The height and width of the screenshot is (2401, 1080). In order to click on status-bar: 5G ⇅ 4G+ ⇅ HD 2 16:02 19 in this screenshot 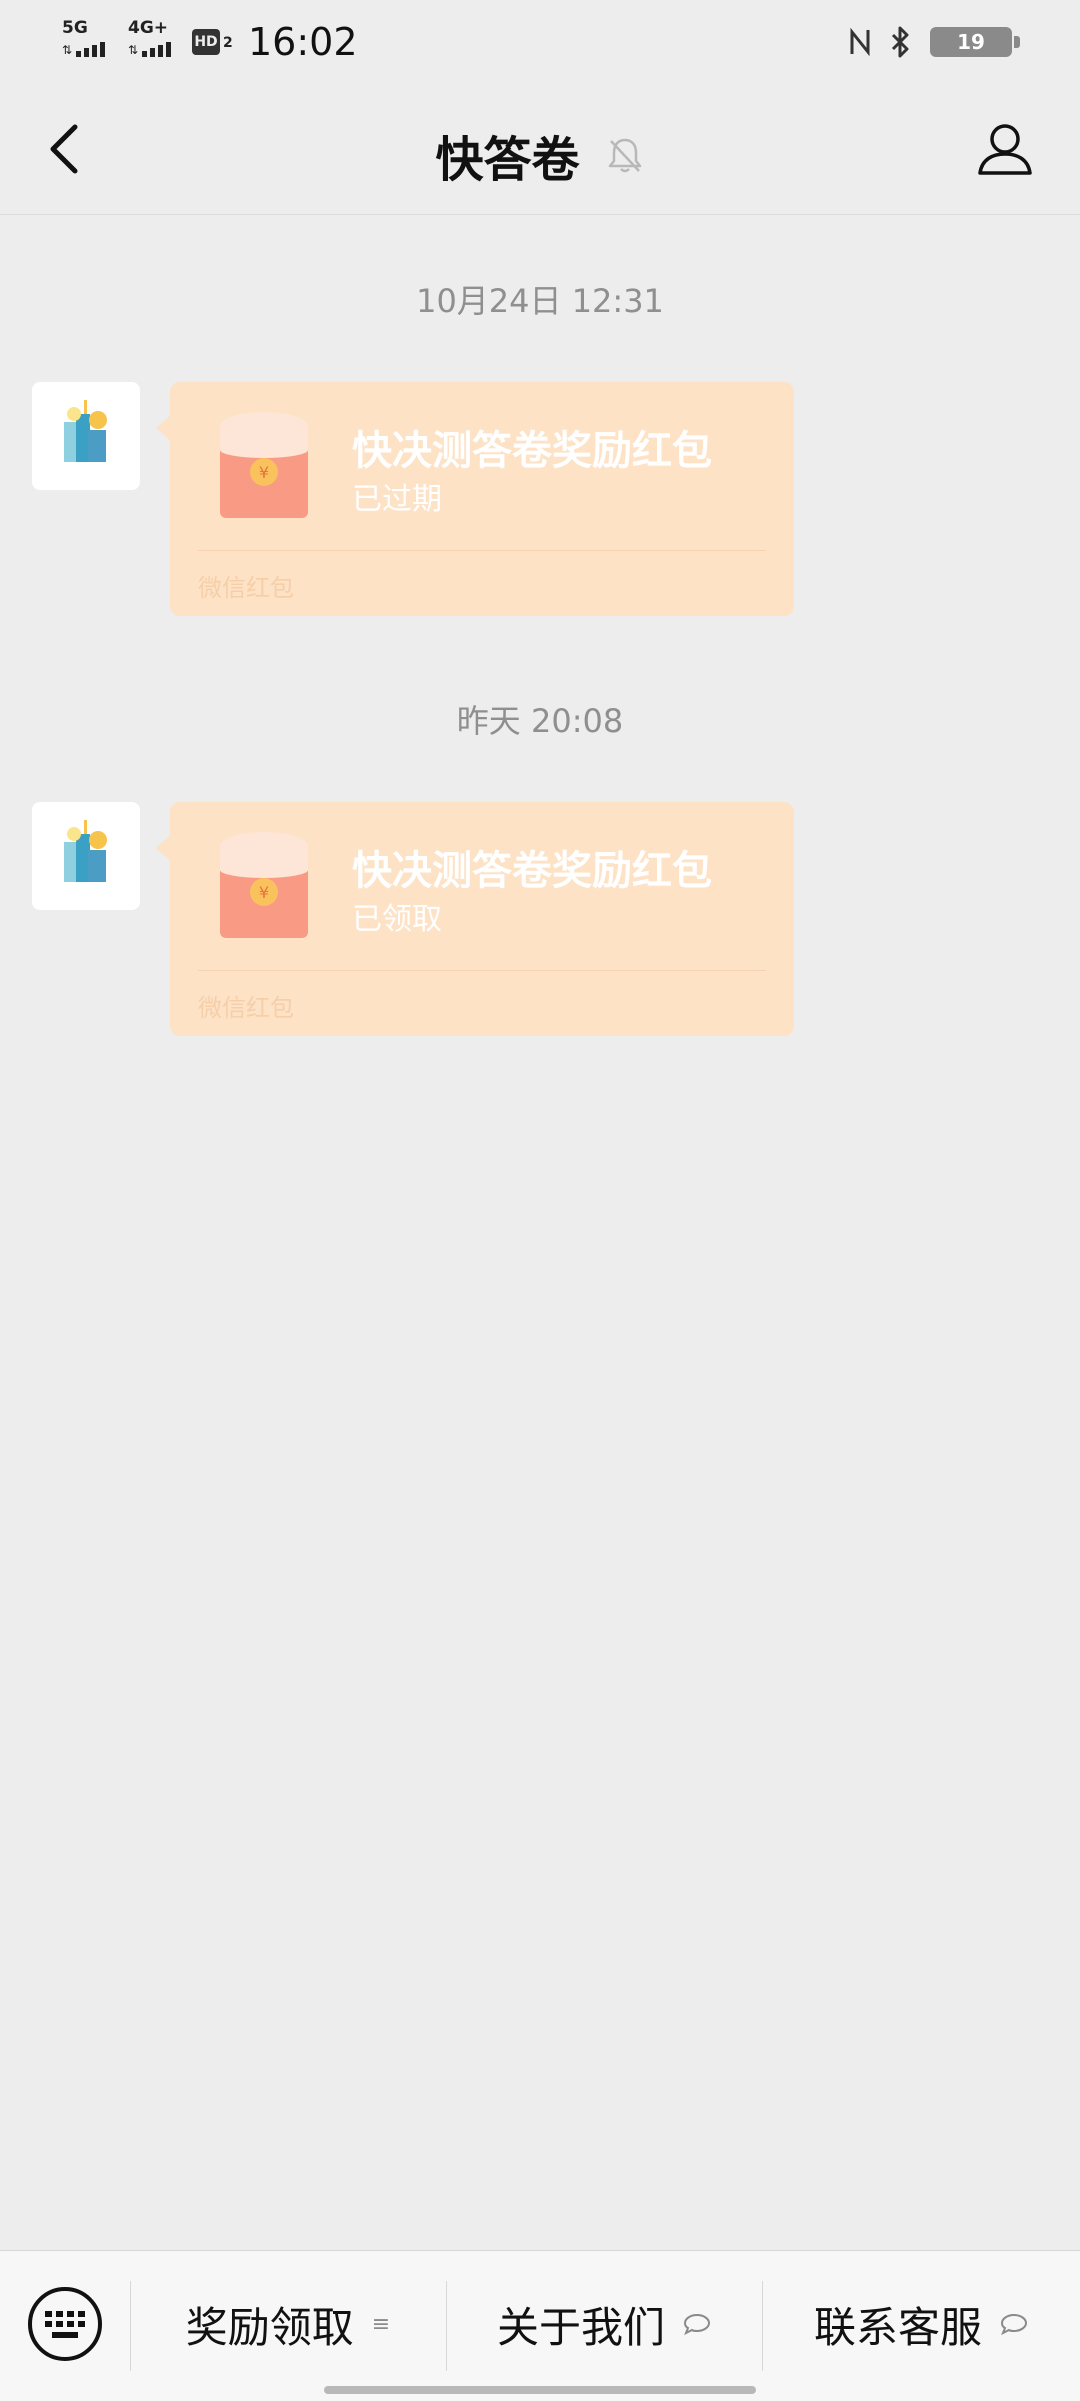, I will do `click(540, 42)`.